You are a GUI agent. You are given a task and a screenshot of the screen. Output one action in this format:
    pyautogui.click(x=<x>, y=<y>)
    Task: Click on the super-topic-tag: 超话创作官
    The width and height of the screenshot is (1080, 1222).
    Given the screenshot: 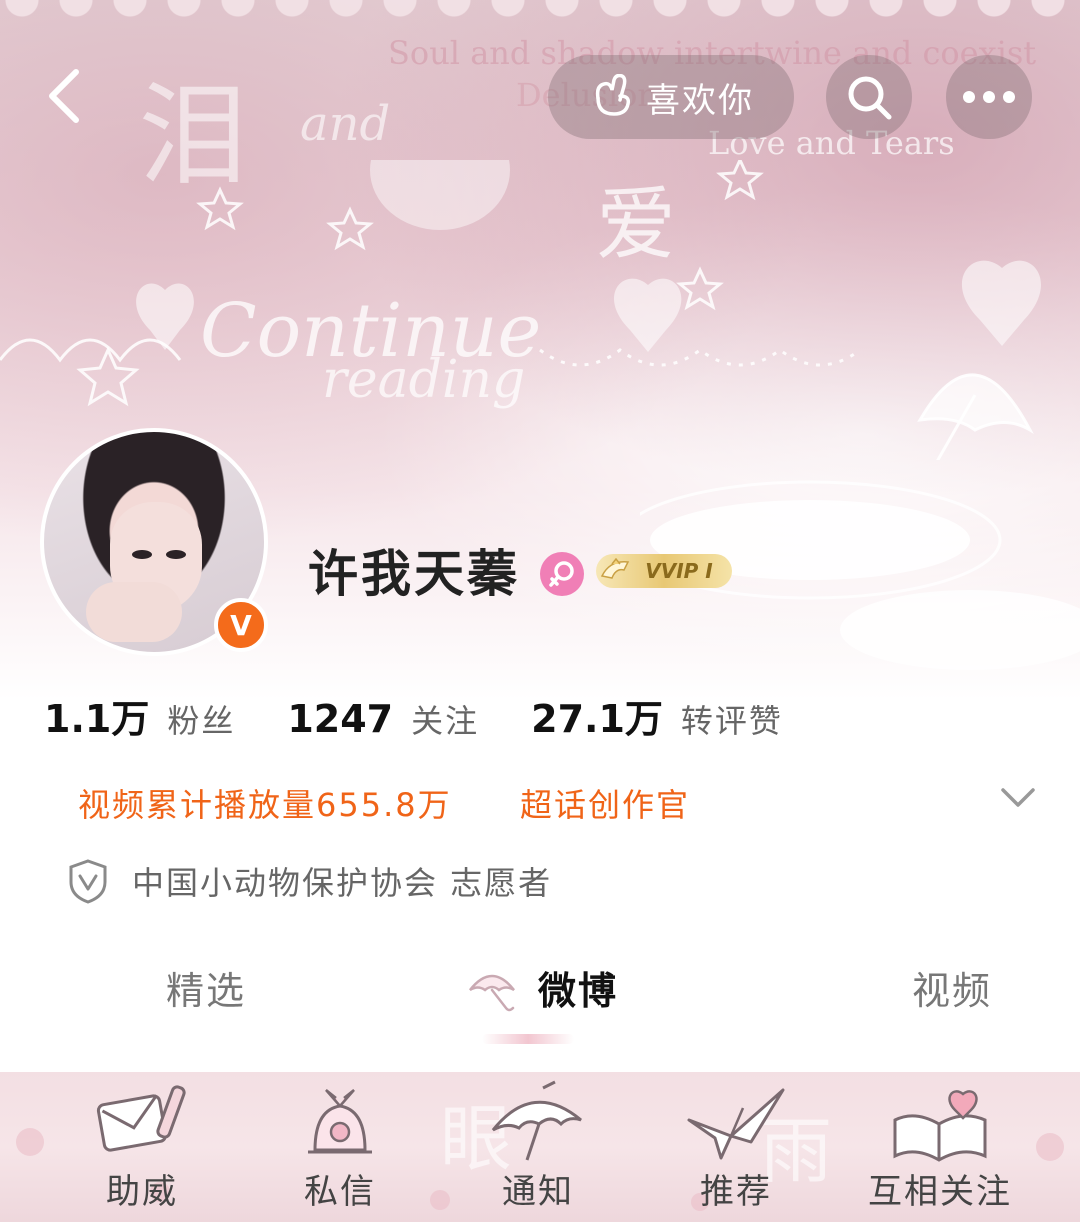 What is the action you would take?
    pyautogui.click(x=605, y=803)
    